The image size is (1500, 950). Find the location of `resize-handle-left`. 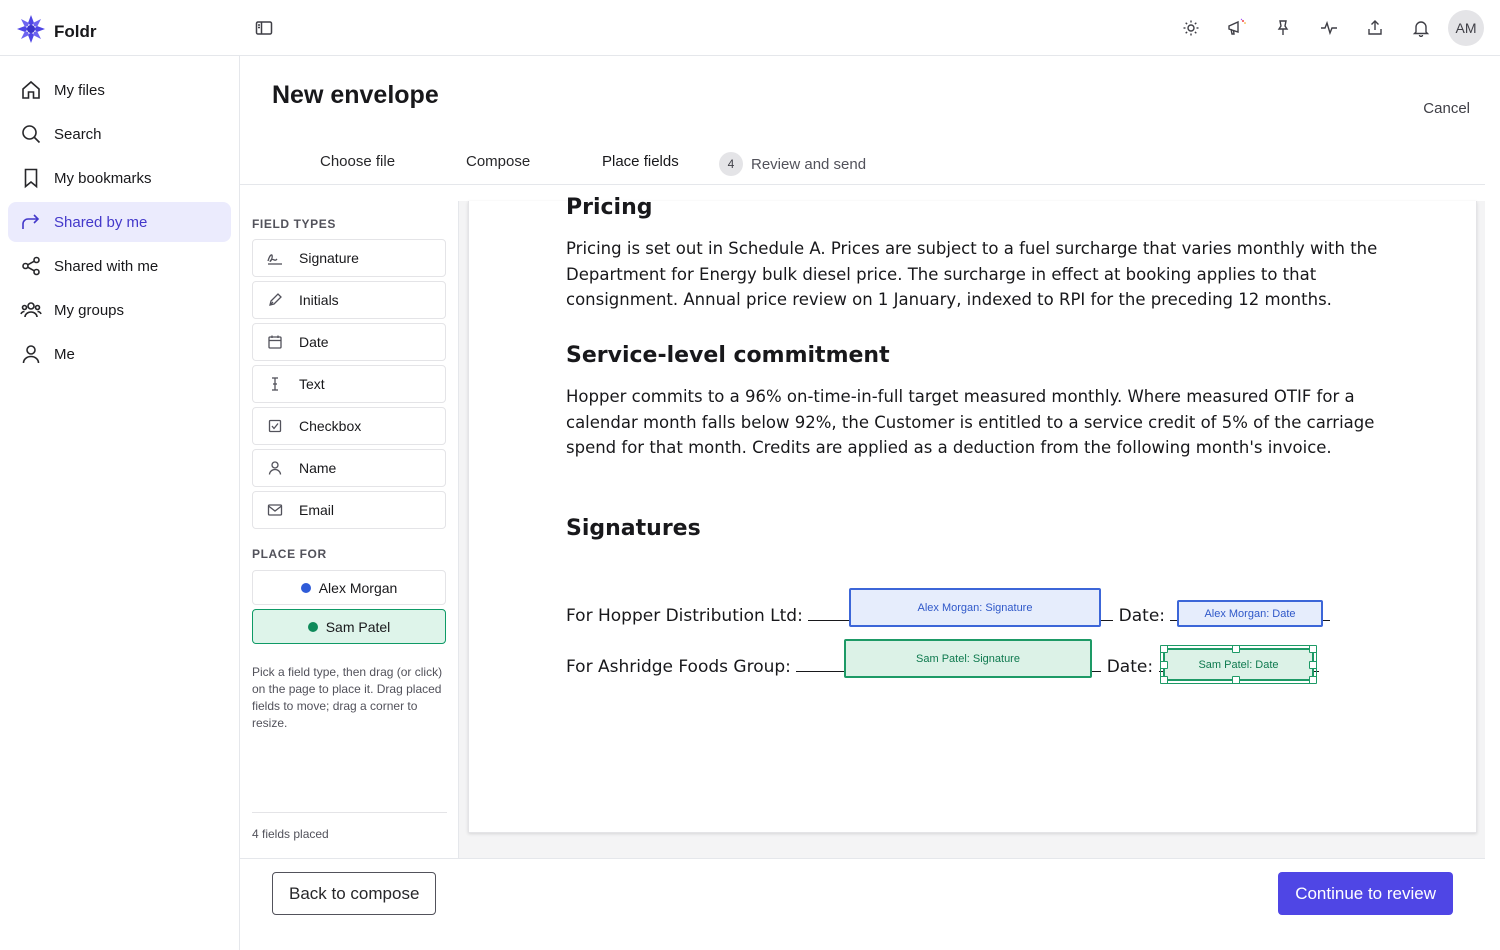

resize-handle-left is located at coordinates (1164, 665).